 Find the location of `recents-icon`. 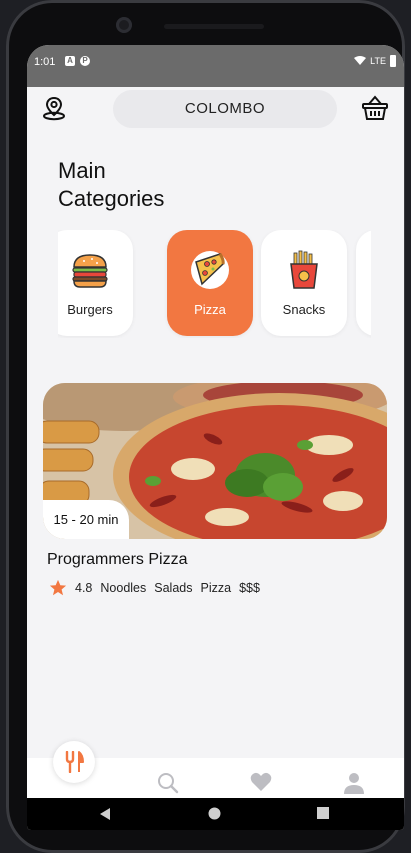

recents-icon is located at coordinates (323, 813).